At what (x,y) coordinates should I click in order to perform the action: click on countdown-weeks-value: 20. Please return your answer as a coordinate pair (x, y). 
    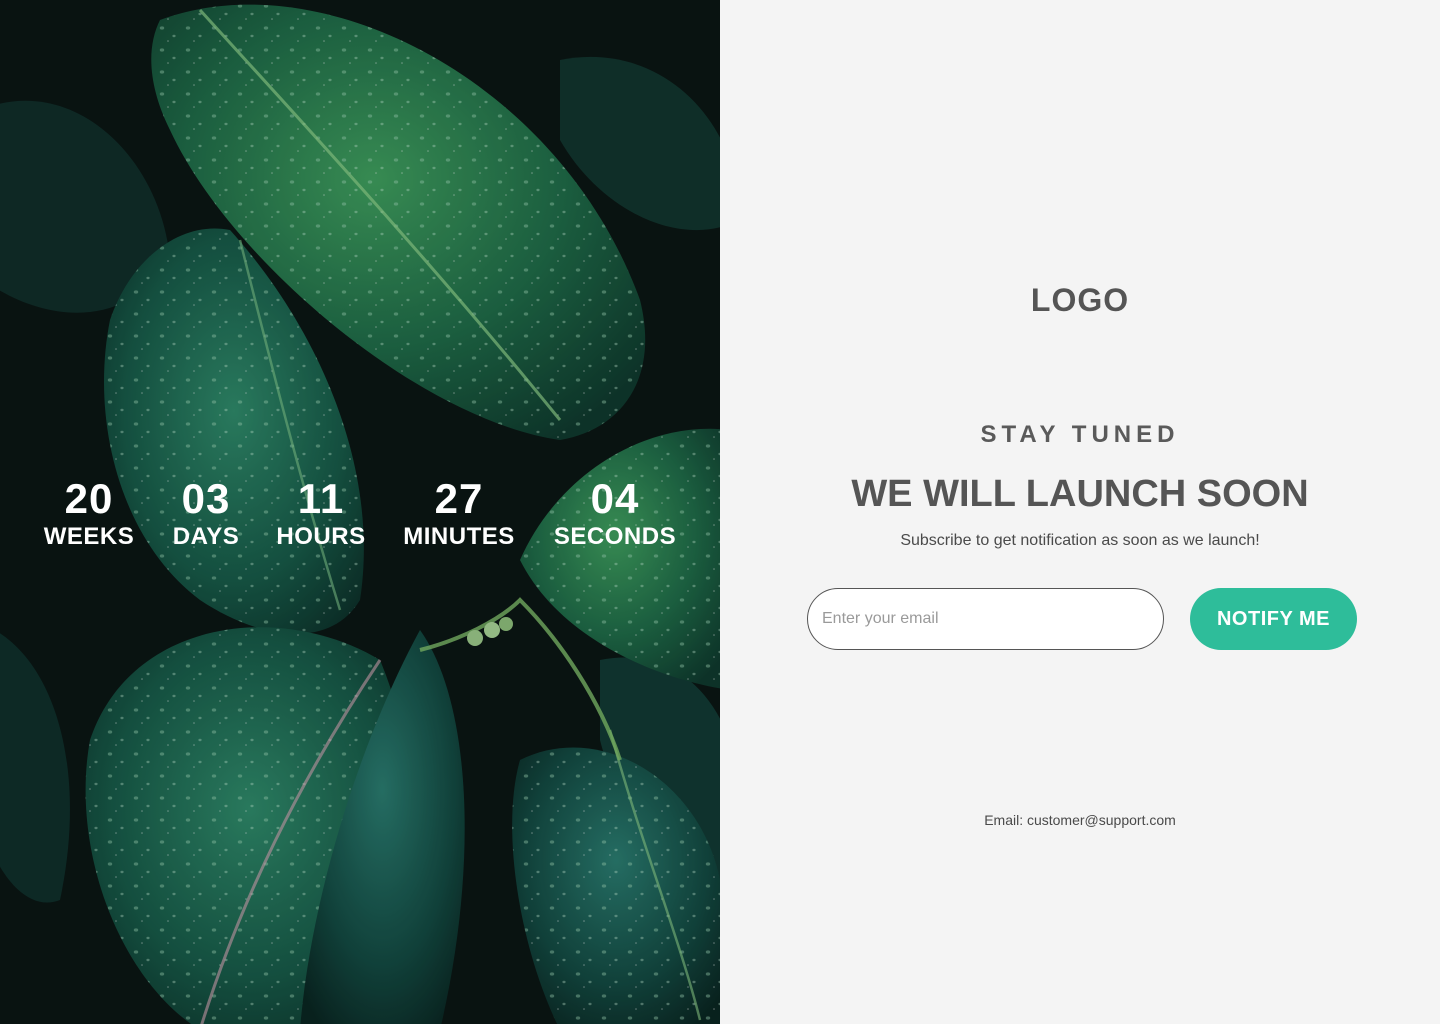
    Looking at the image, I should click on (89, 498).